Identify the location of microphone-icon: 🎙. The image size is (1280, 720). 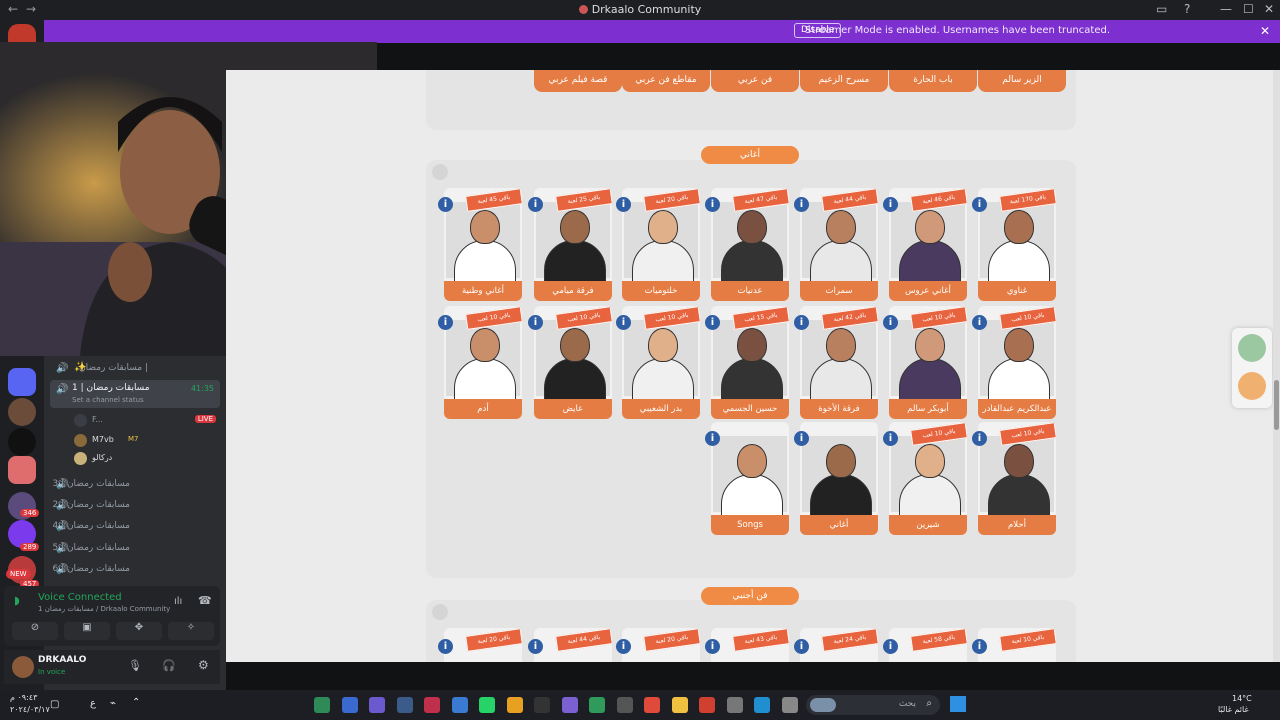
(135, 665).